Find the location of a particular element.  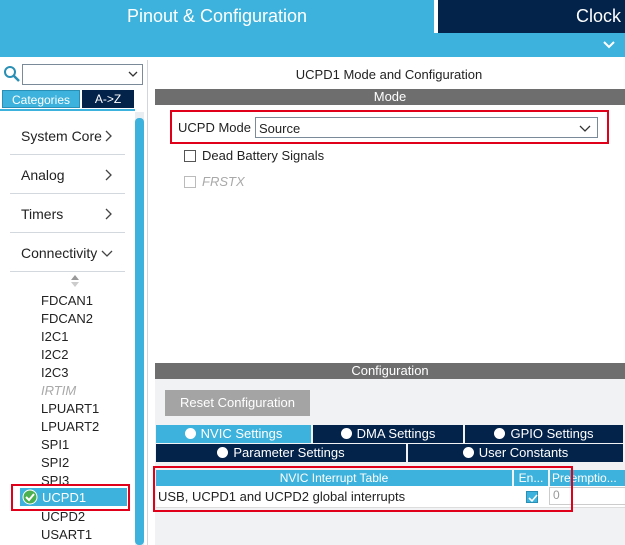

tab-label: DMA Settings is located at coordinates (396, 433).